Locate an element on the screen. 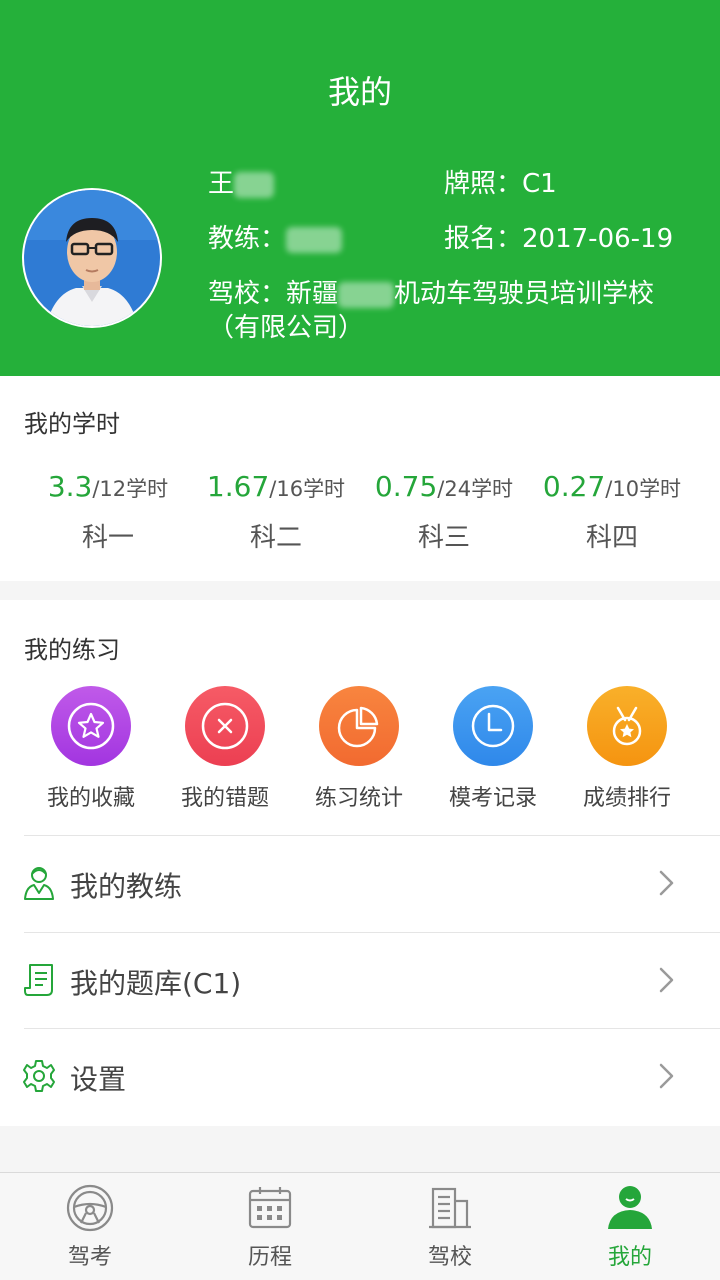 The width and height of the screenshot is (720, 1280). favorites-button: 我的收藏 is located at coordinates (91, 749).